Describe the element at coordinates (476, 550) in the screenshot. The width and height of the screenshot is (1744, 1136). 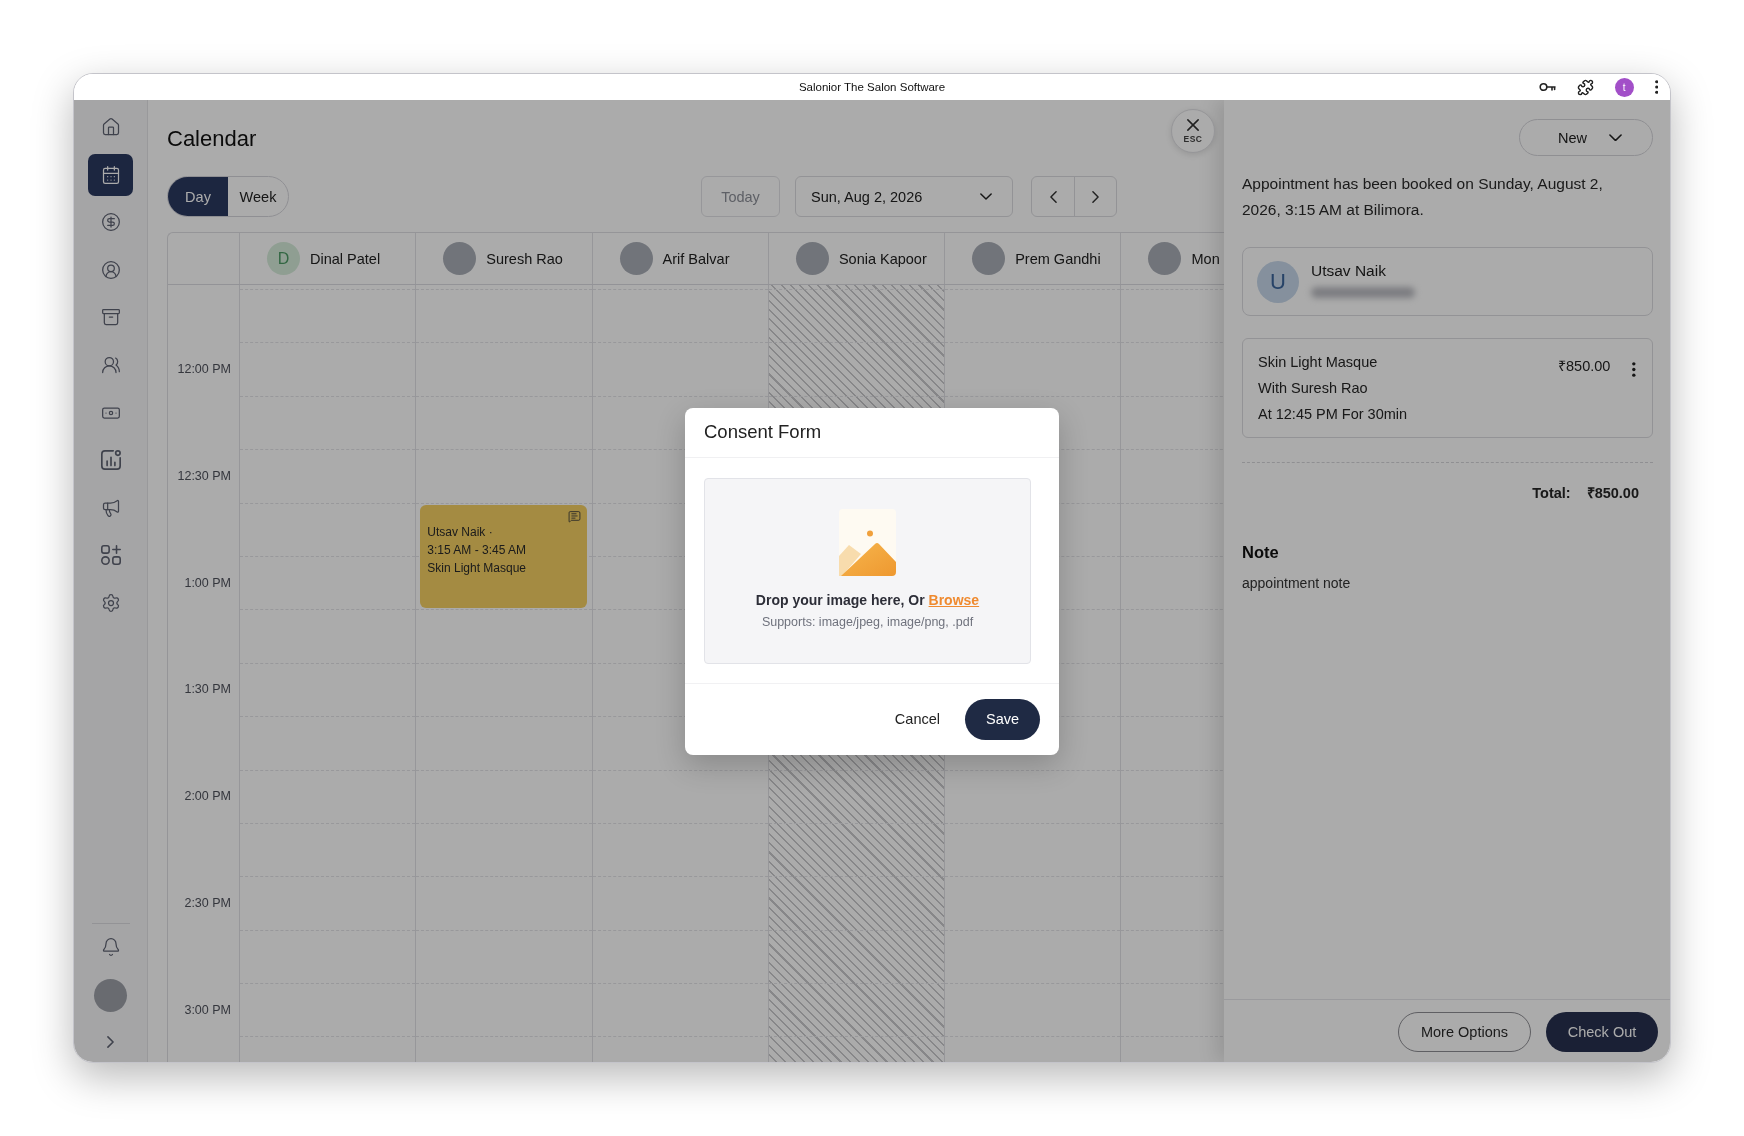
I see `appointment-time: 3:15 AM - 3:45 AM` at that location.